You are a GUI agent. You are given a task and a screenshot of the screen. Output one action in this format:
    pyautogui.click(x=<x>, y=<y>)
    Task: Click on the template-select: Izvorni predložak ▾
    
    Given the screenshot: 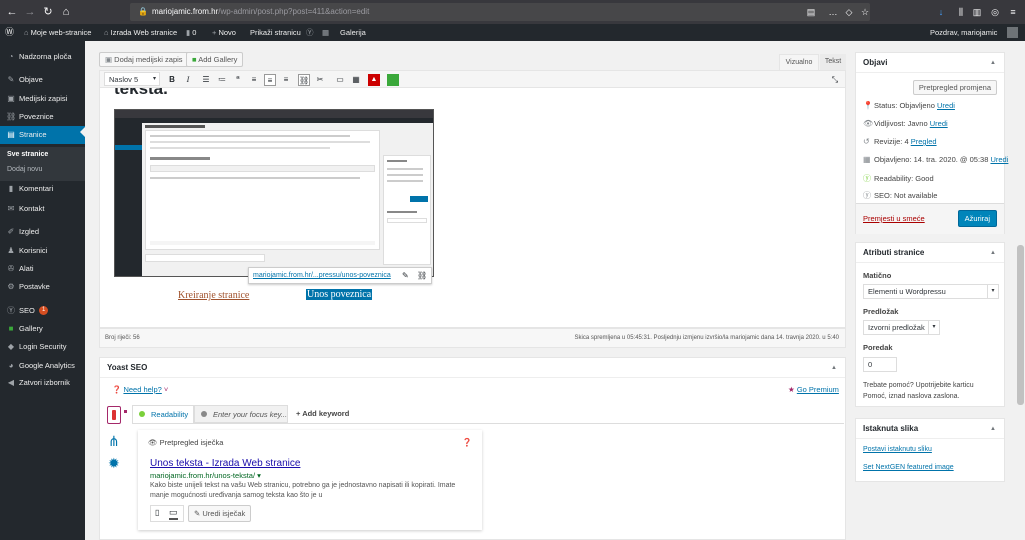 What is the action you would take?
    pyautogui.click(x=901, y=327)
    